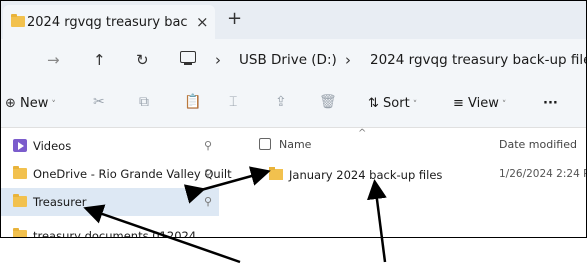 Image resolution: width=587 pixels, height=267 pixels. Describe the element at coordinates (376, 103) in the screenshot. I see `sort-icon: ⇅` at that location.